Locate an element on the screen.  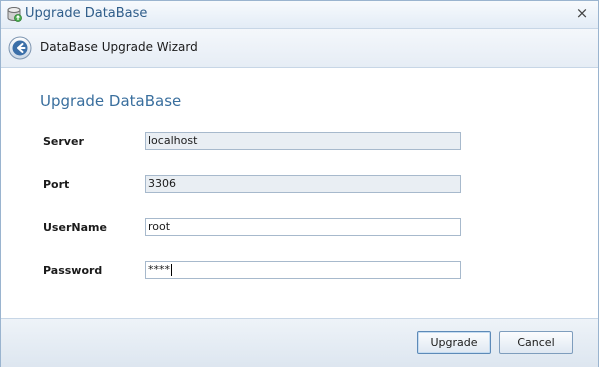
back-arrow-icon is located at coordinates (20, 48).